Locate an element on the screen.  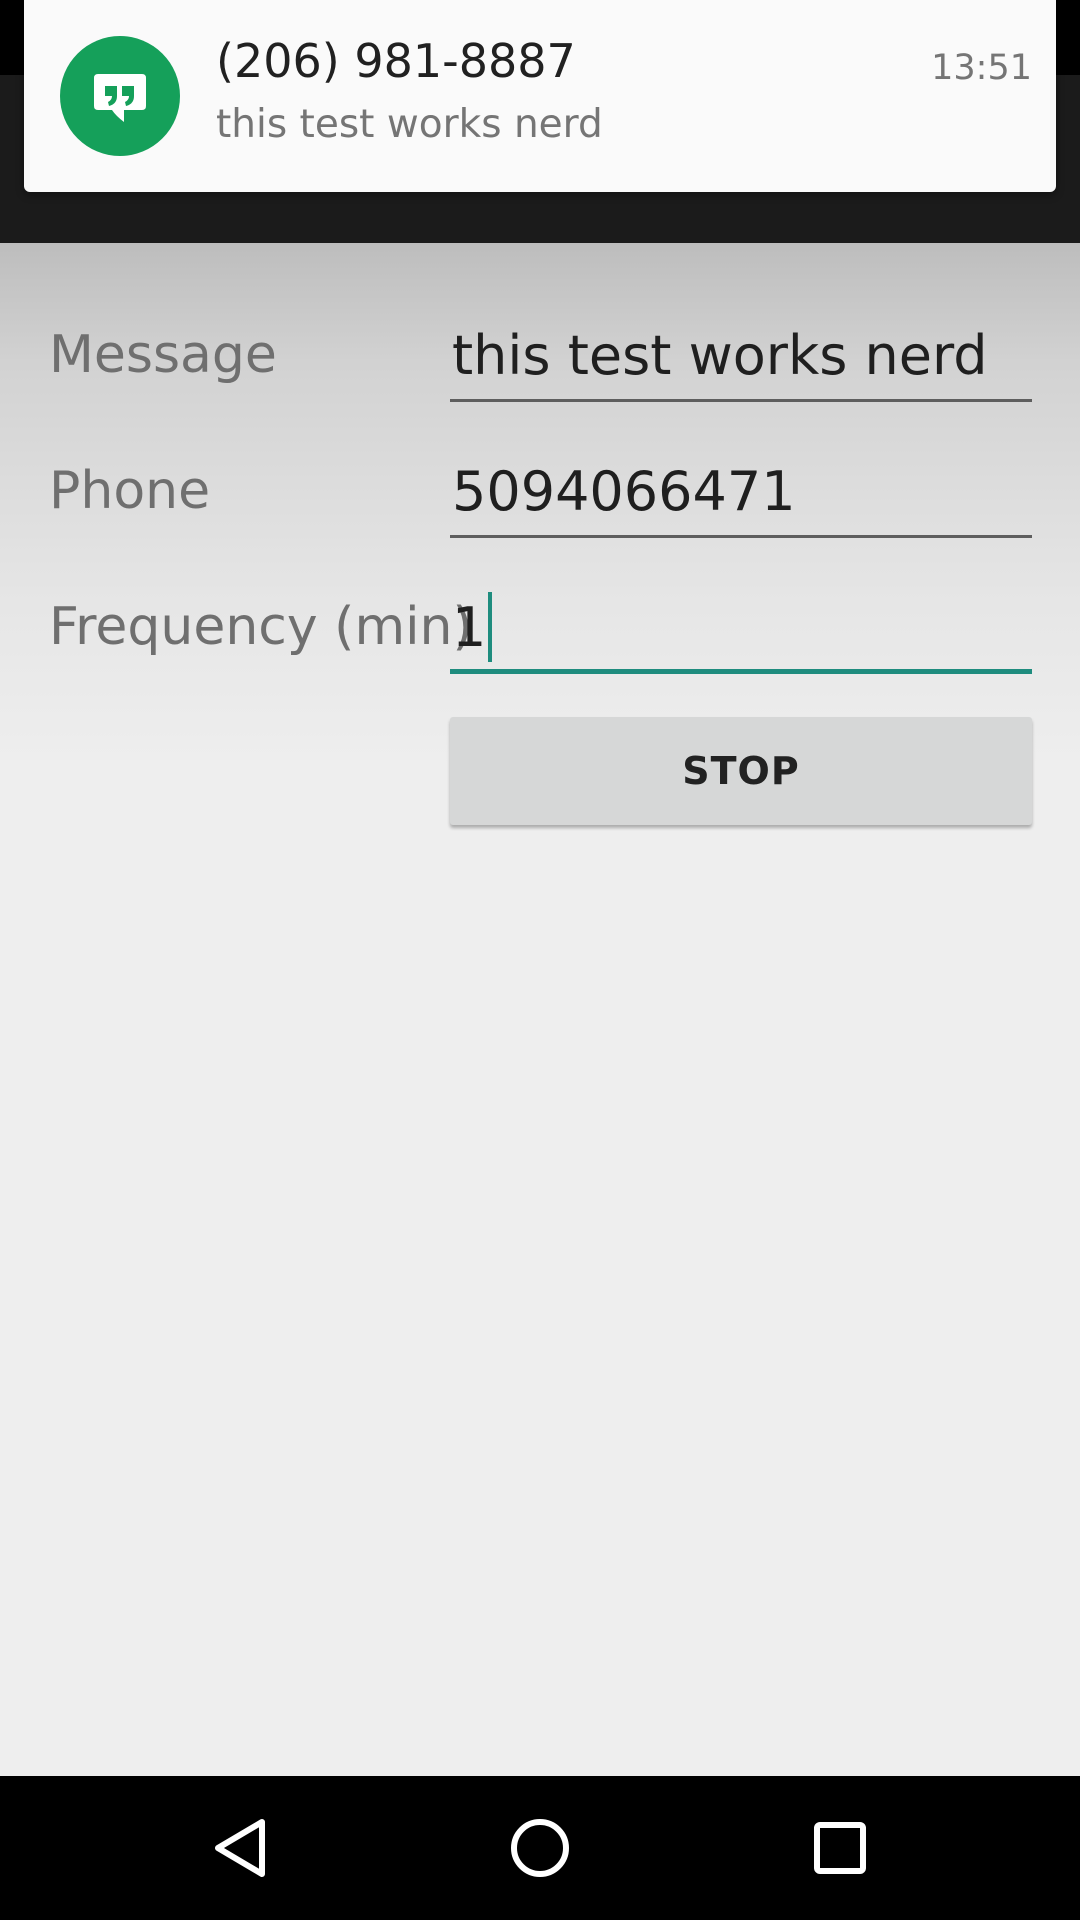
home-circle-icon is located at coordinates (540, 1848).